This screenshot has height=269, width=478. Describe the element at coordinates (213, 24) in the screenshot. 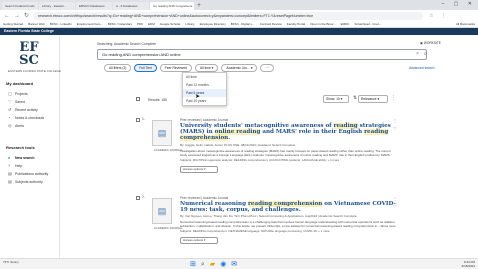

I see `bookmark-item: Employee Directory` at that location.